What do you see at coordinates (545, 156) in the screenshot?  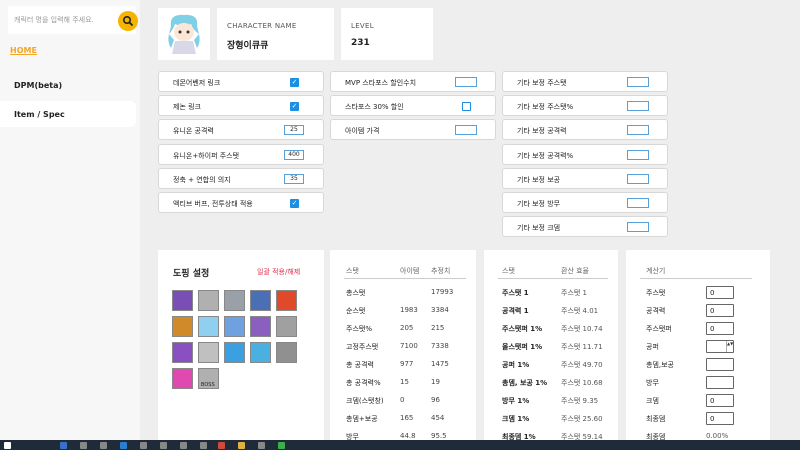 I see `option-label: 기타 보정 공격력%` at bounding box center [545, 156].